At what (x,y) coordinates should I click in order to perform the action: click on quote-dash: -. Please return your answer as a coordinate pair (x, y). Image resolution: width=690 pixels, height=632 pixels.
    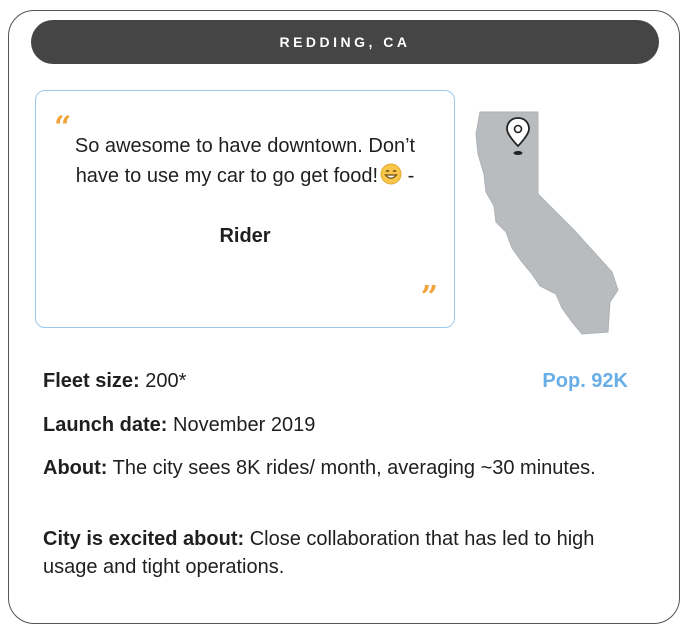
    Looking at the image, I should click on (408, 176).